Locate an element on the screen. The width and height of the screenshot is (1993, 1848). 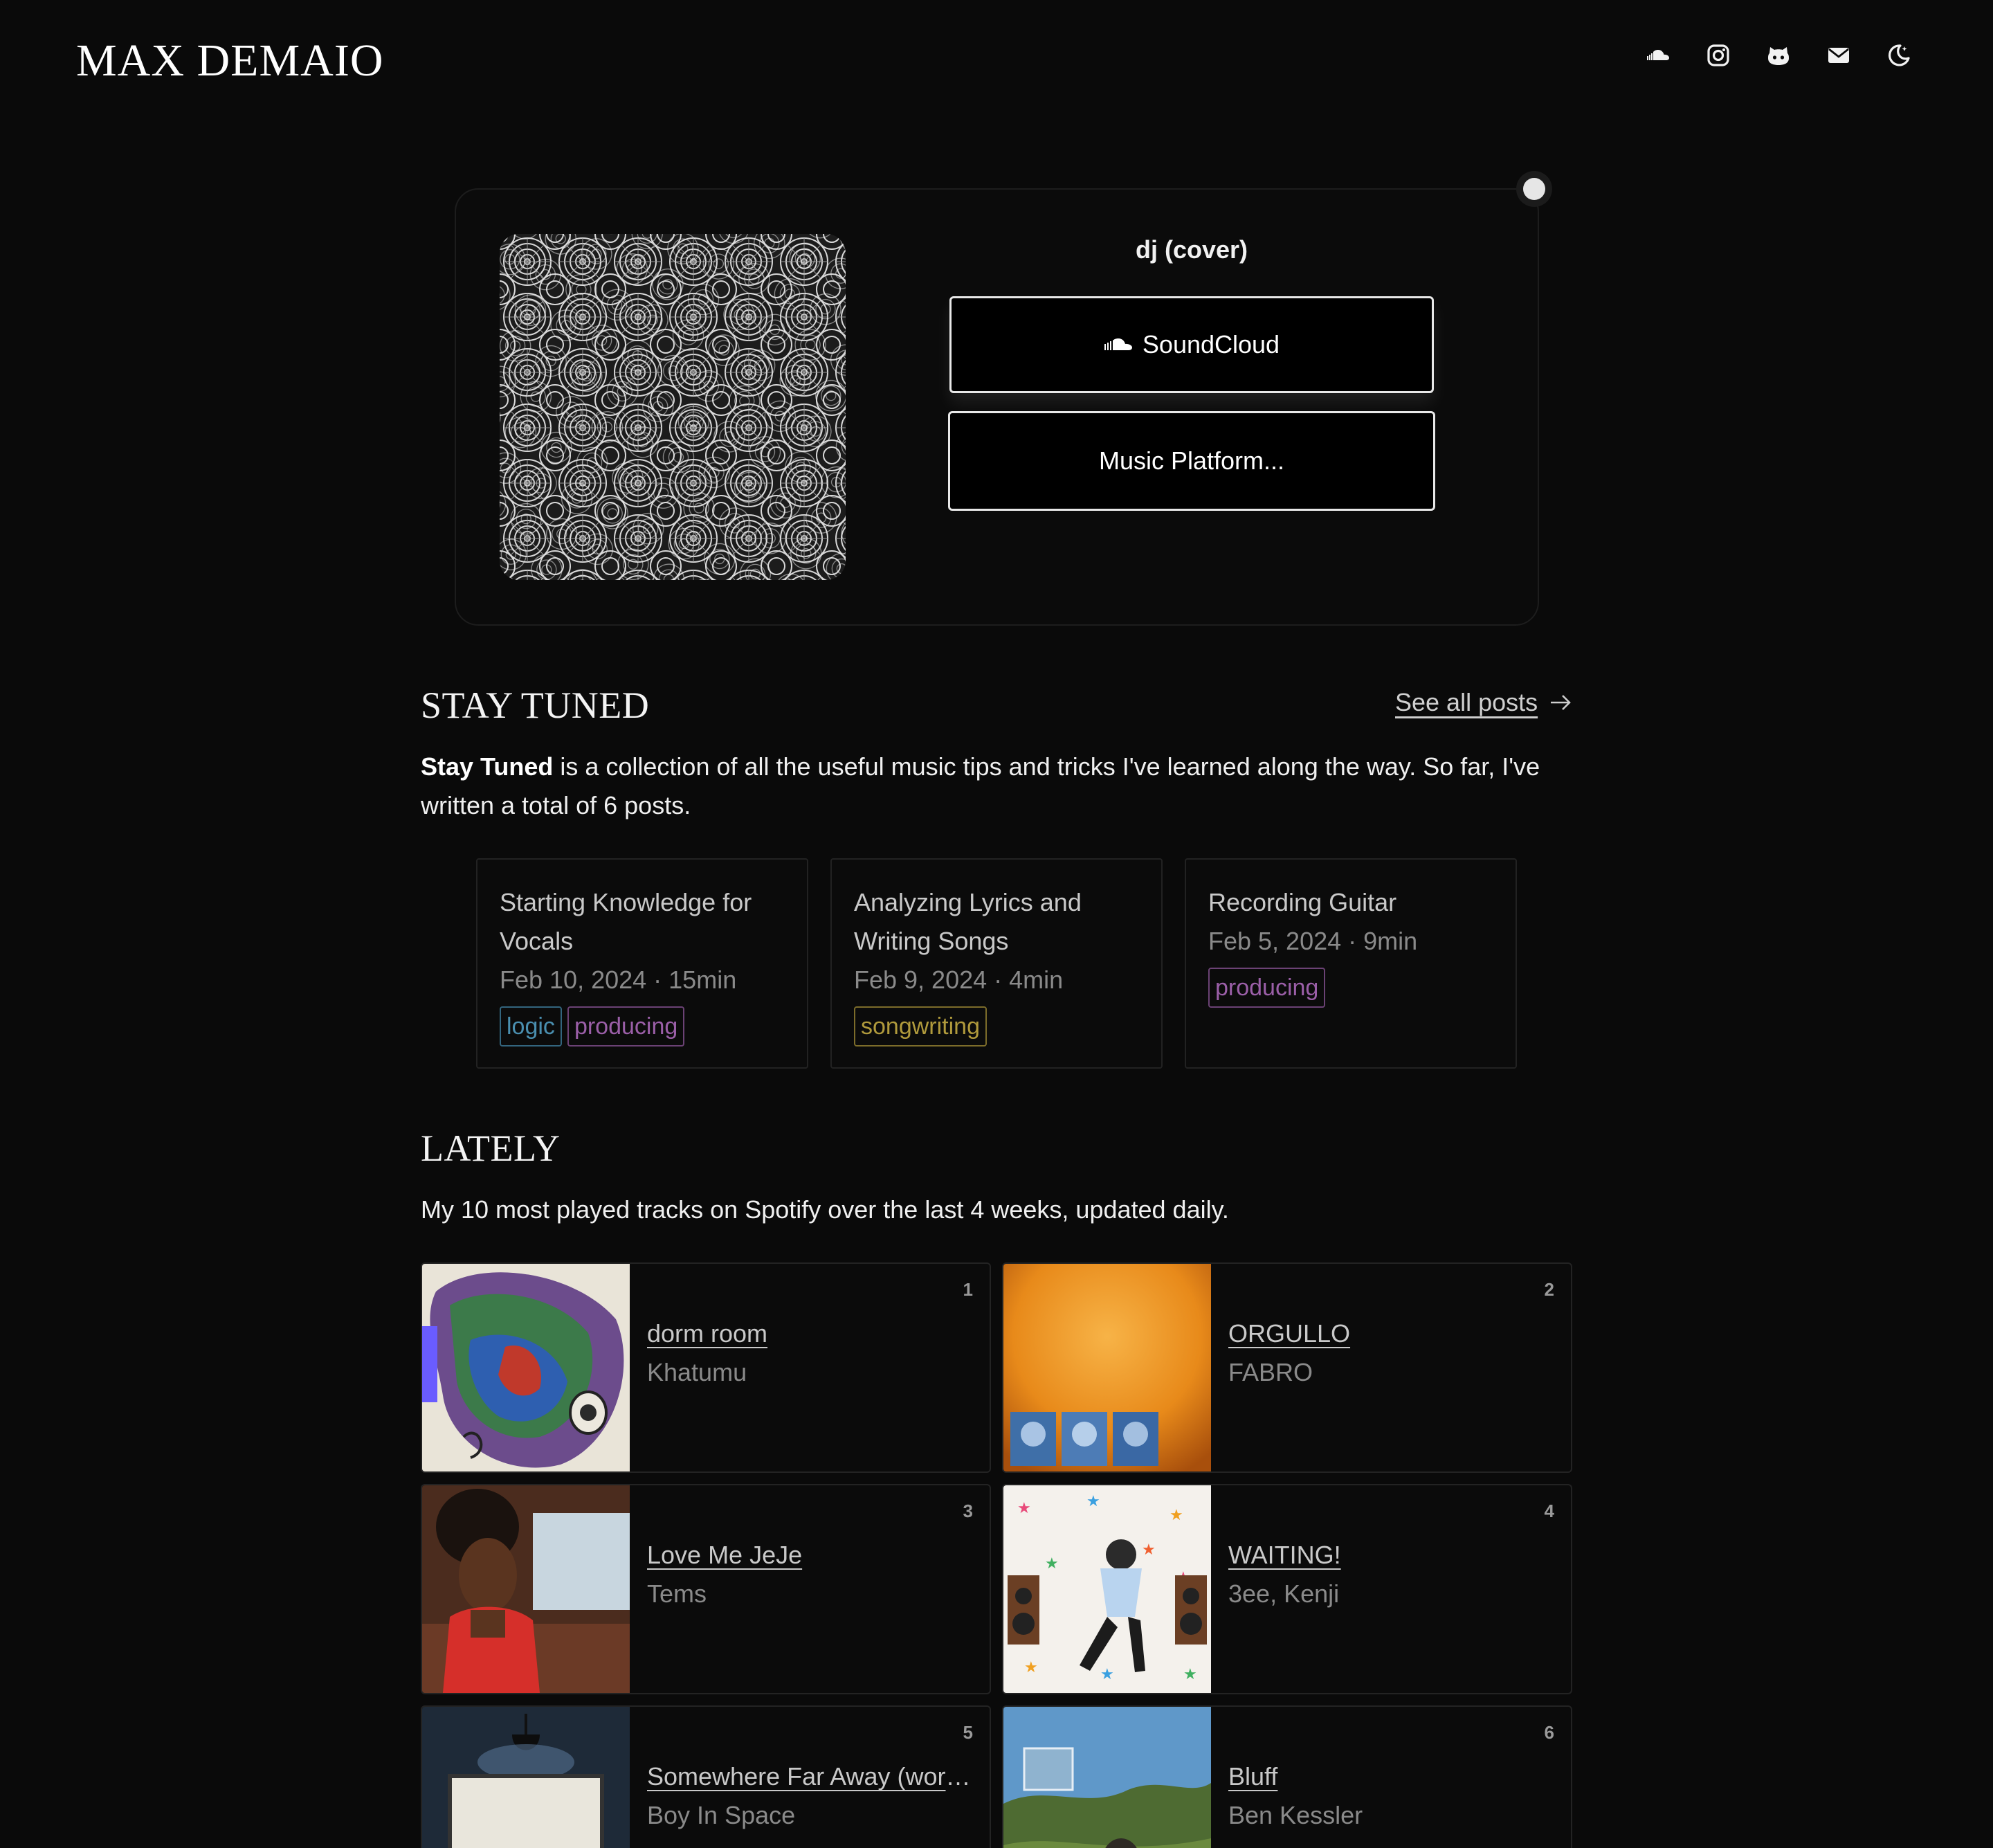
track-card: ★★★ ★★★ ★★★ 4 WAITING! 3ee, Kenji is located at coordinates (1287, 1589).